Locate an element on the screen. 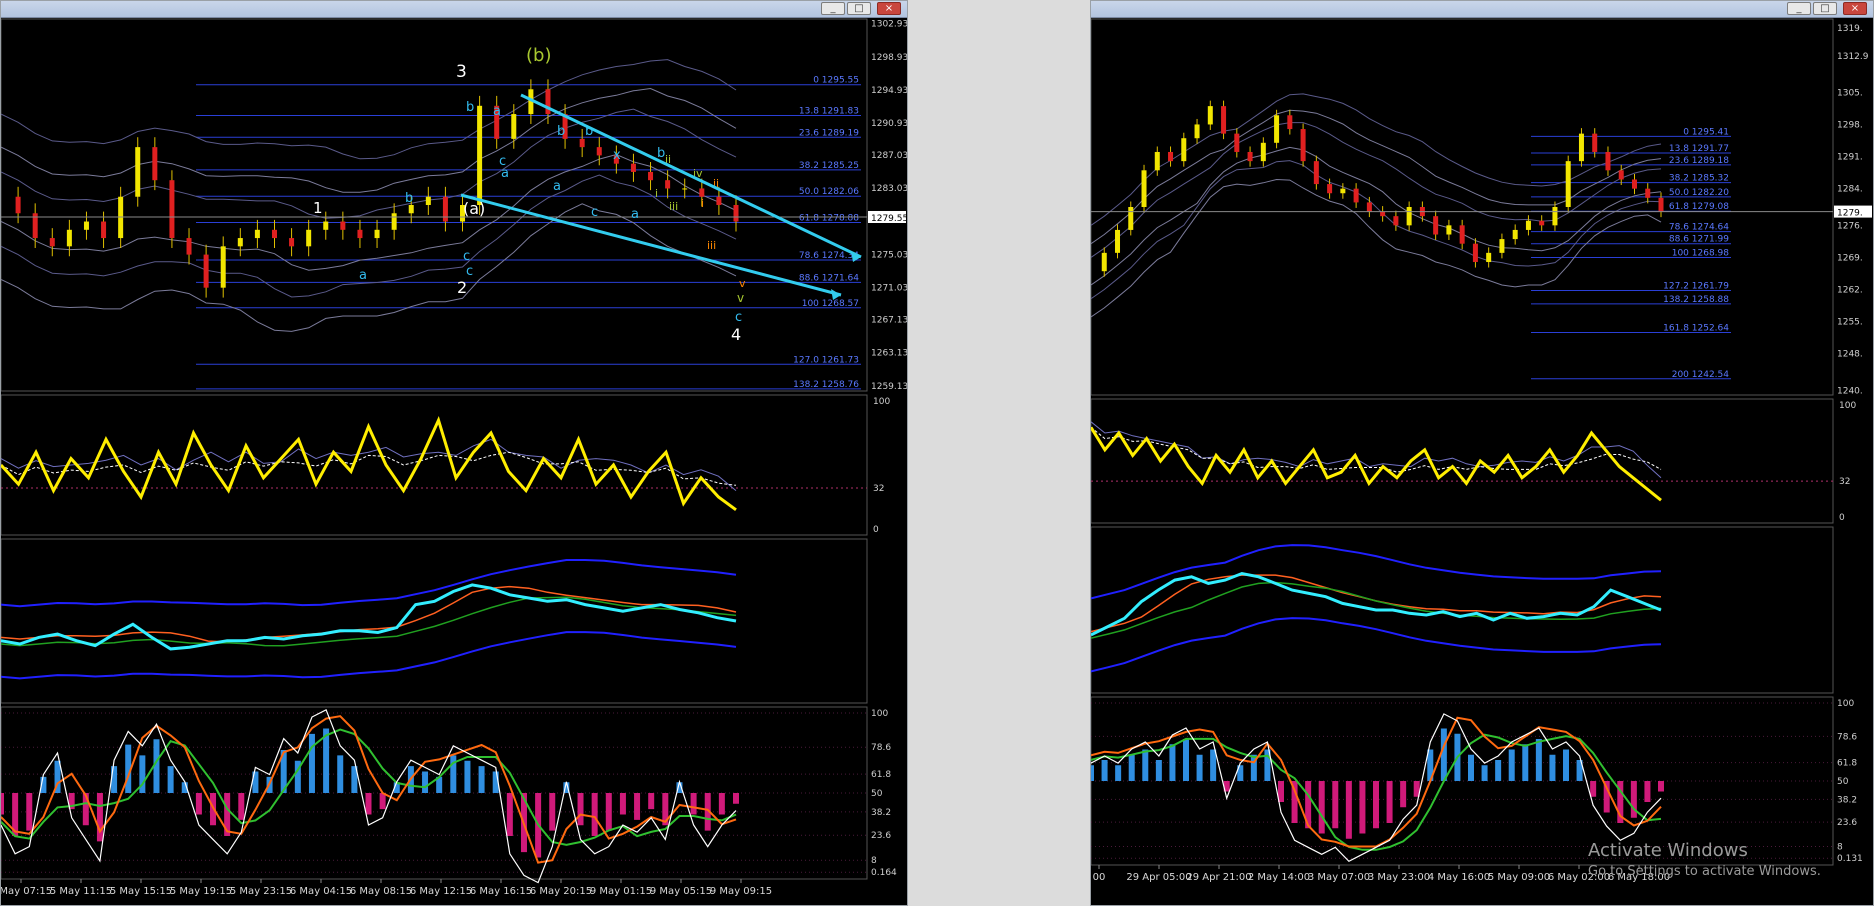 The height and width of the screenshot is (906, 1874). rsi-scale-label: 0 is located at coordinates (876, 530).